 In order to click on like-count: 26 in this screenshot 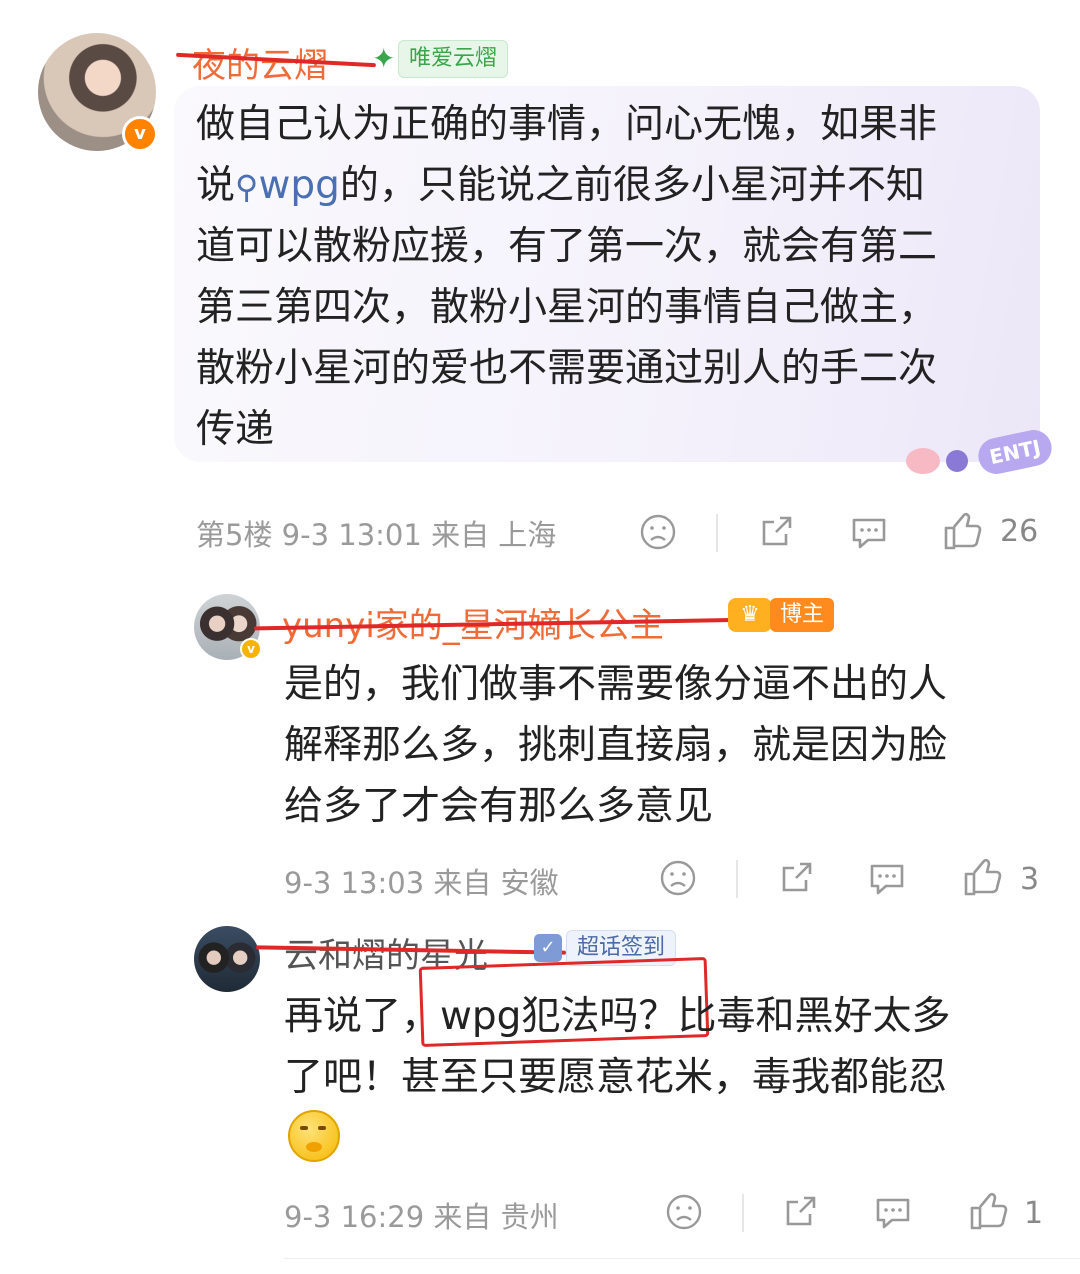, I will do `click(1019, 531)`.